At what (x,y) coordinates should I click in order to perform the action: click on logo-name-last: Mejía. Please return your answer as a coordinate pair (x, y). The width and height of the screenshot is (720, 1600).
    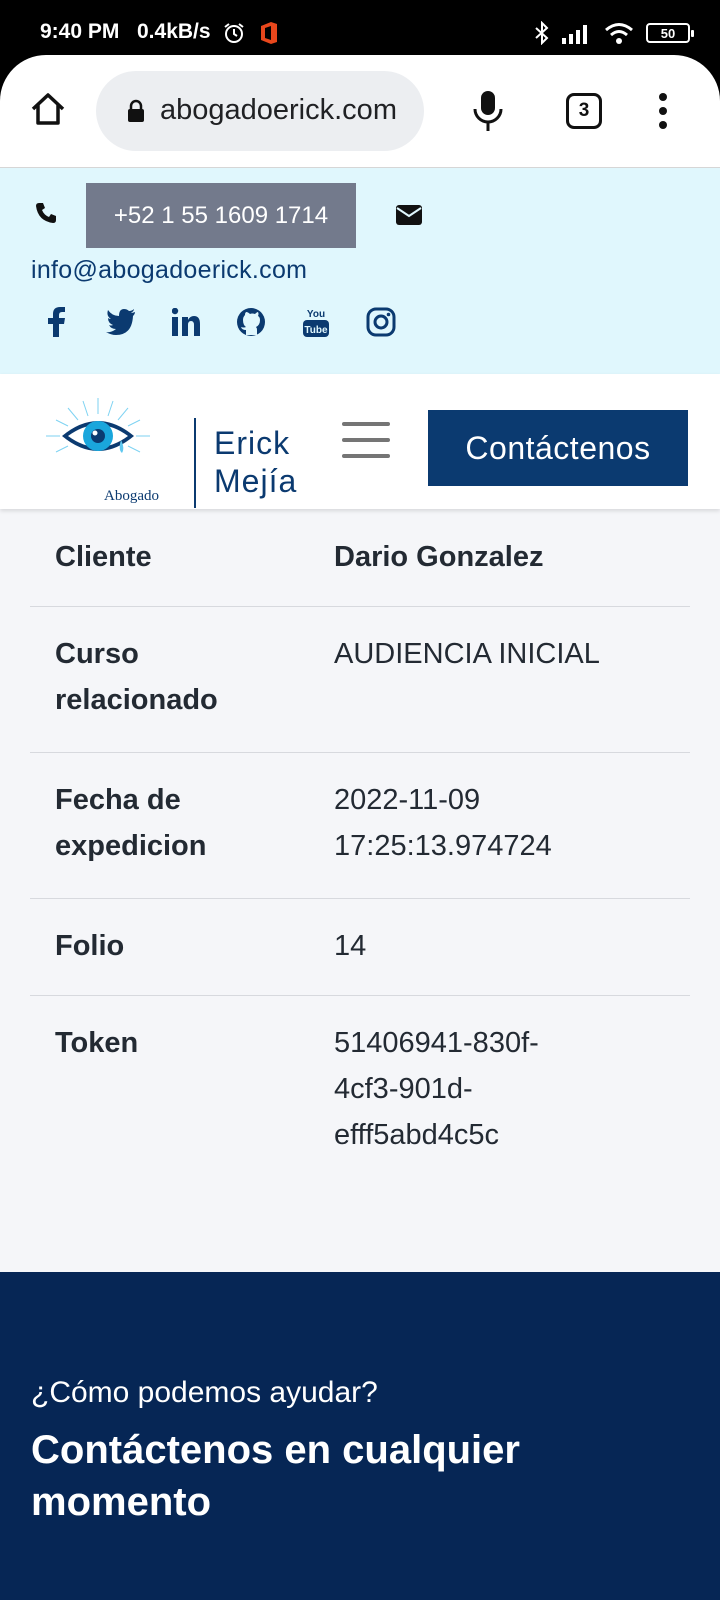
    Looking at the image, I should click on (256, 481).